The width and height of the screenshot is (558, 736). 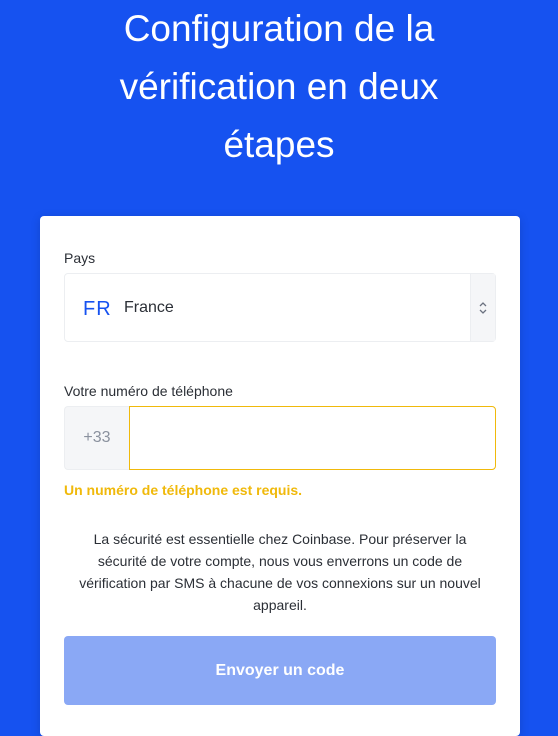 What do you see at coordinates (96, 438) in the screenshot?
I see `phone-prefix: +33` at bounding box center [96, 438].